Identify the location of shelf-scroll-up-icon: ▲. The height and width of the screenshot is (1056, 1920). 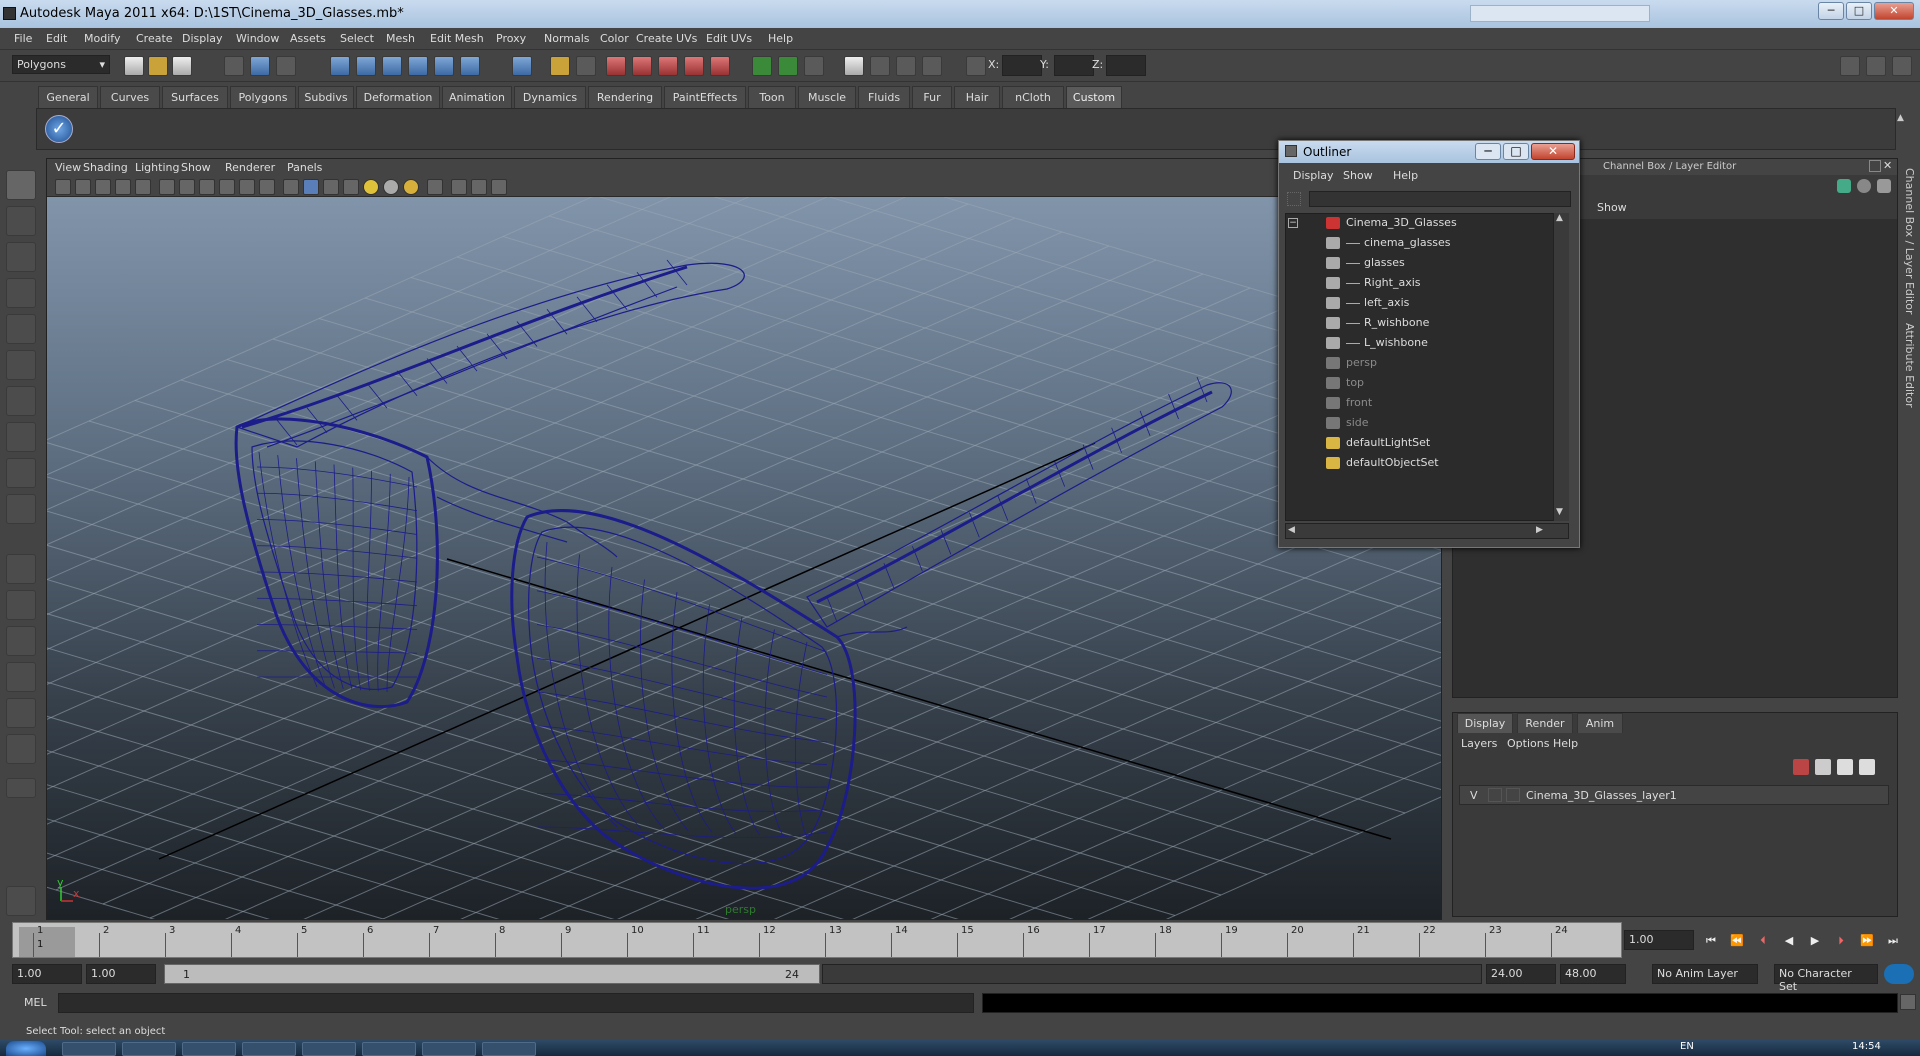
(1903, 119).